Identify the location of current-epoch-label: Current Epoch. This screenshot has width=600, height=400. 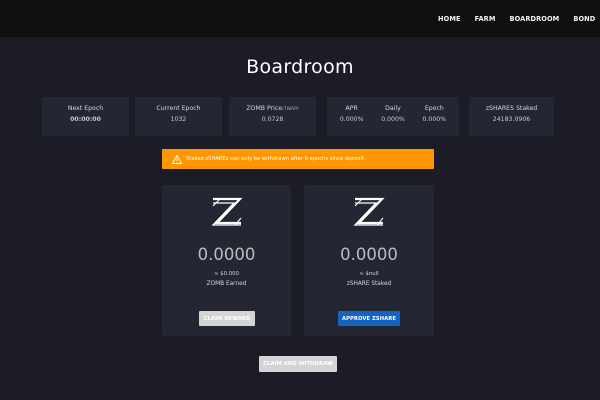
(178, 108).